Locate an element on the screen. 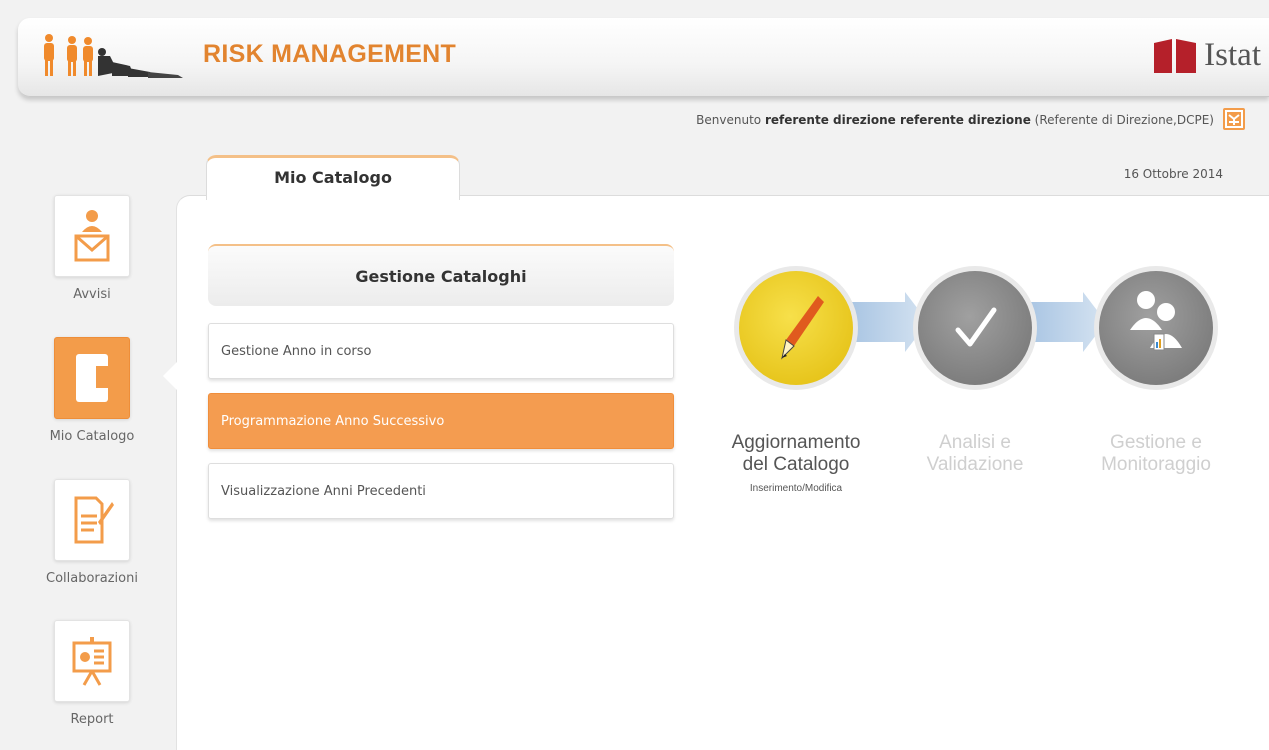 The image size is (1269, 750). welcome-prefix: Benvenuto is located at coordinates (729, 120).